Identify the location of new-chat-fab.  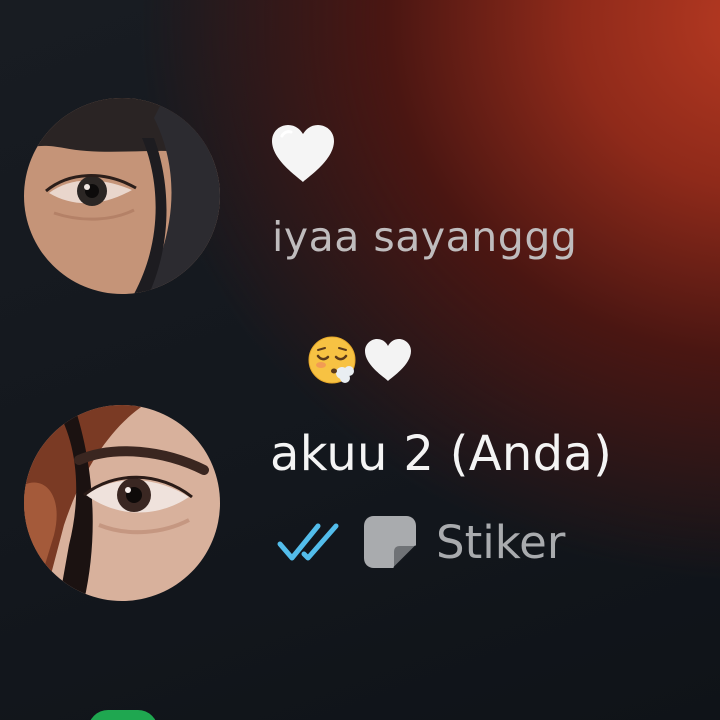
(123, 715).